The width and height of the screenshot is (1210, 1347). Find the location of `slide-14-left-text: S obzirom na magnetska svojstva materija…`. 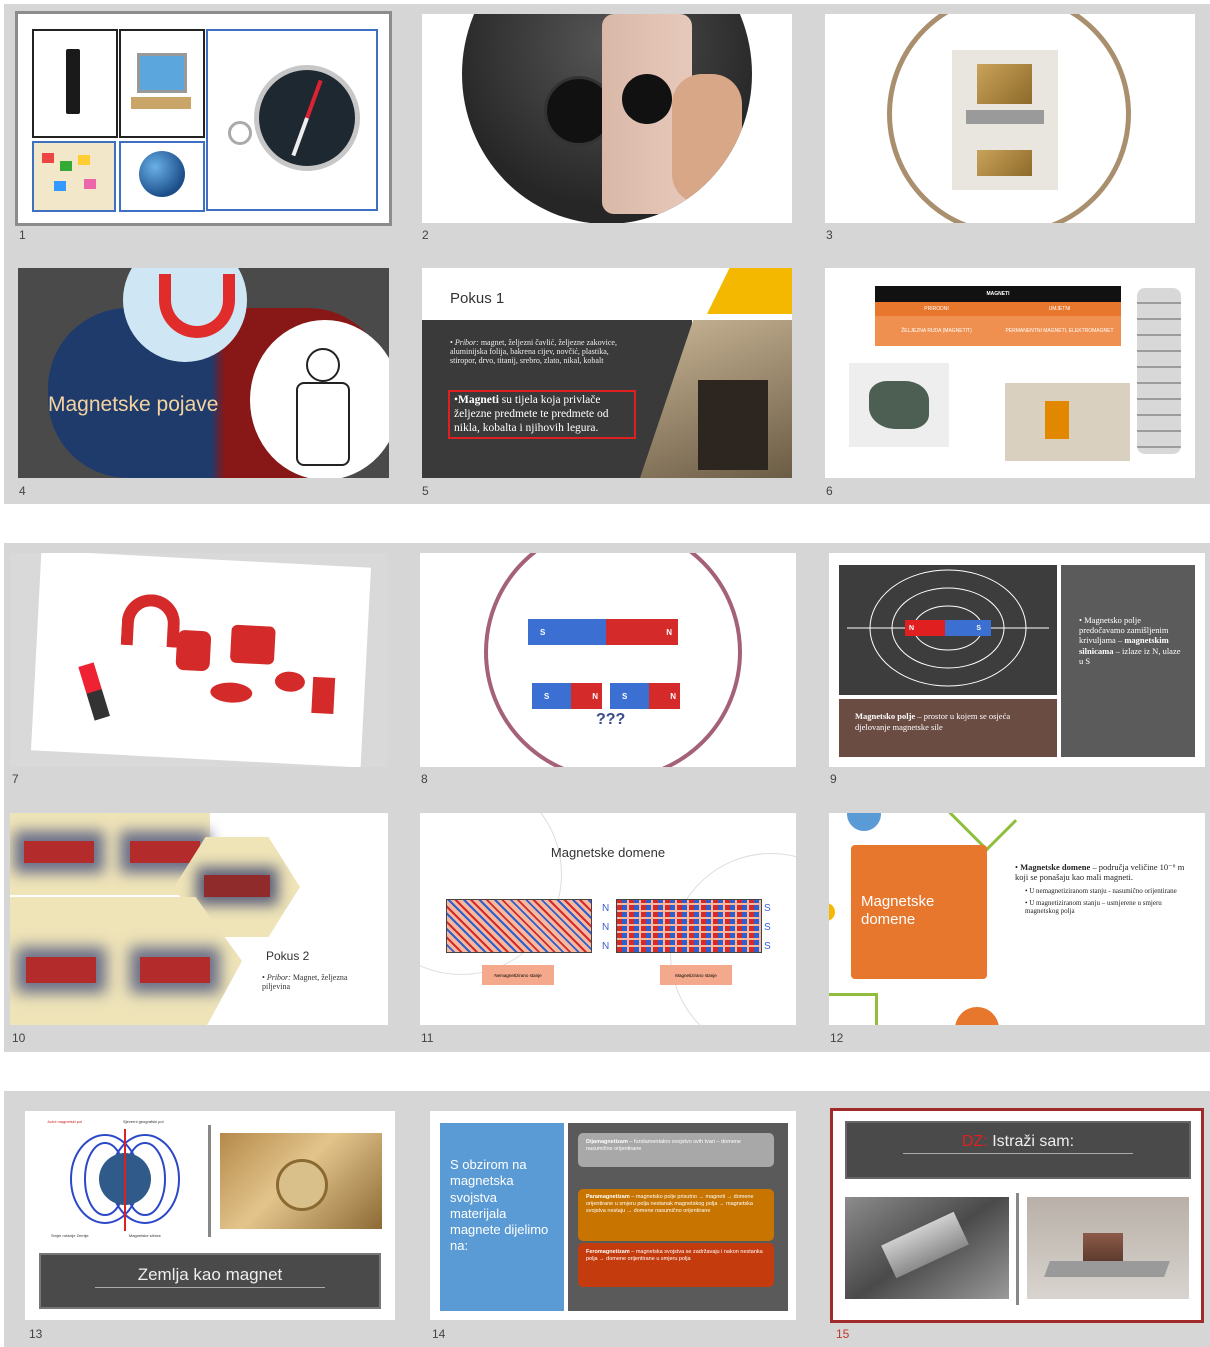

slide-14-left-text: S obzirom na magnetska svojstva materija… is located at coordinates (499, 1205).